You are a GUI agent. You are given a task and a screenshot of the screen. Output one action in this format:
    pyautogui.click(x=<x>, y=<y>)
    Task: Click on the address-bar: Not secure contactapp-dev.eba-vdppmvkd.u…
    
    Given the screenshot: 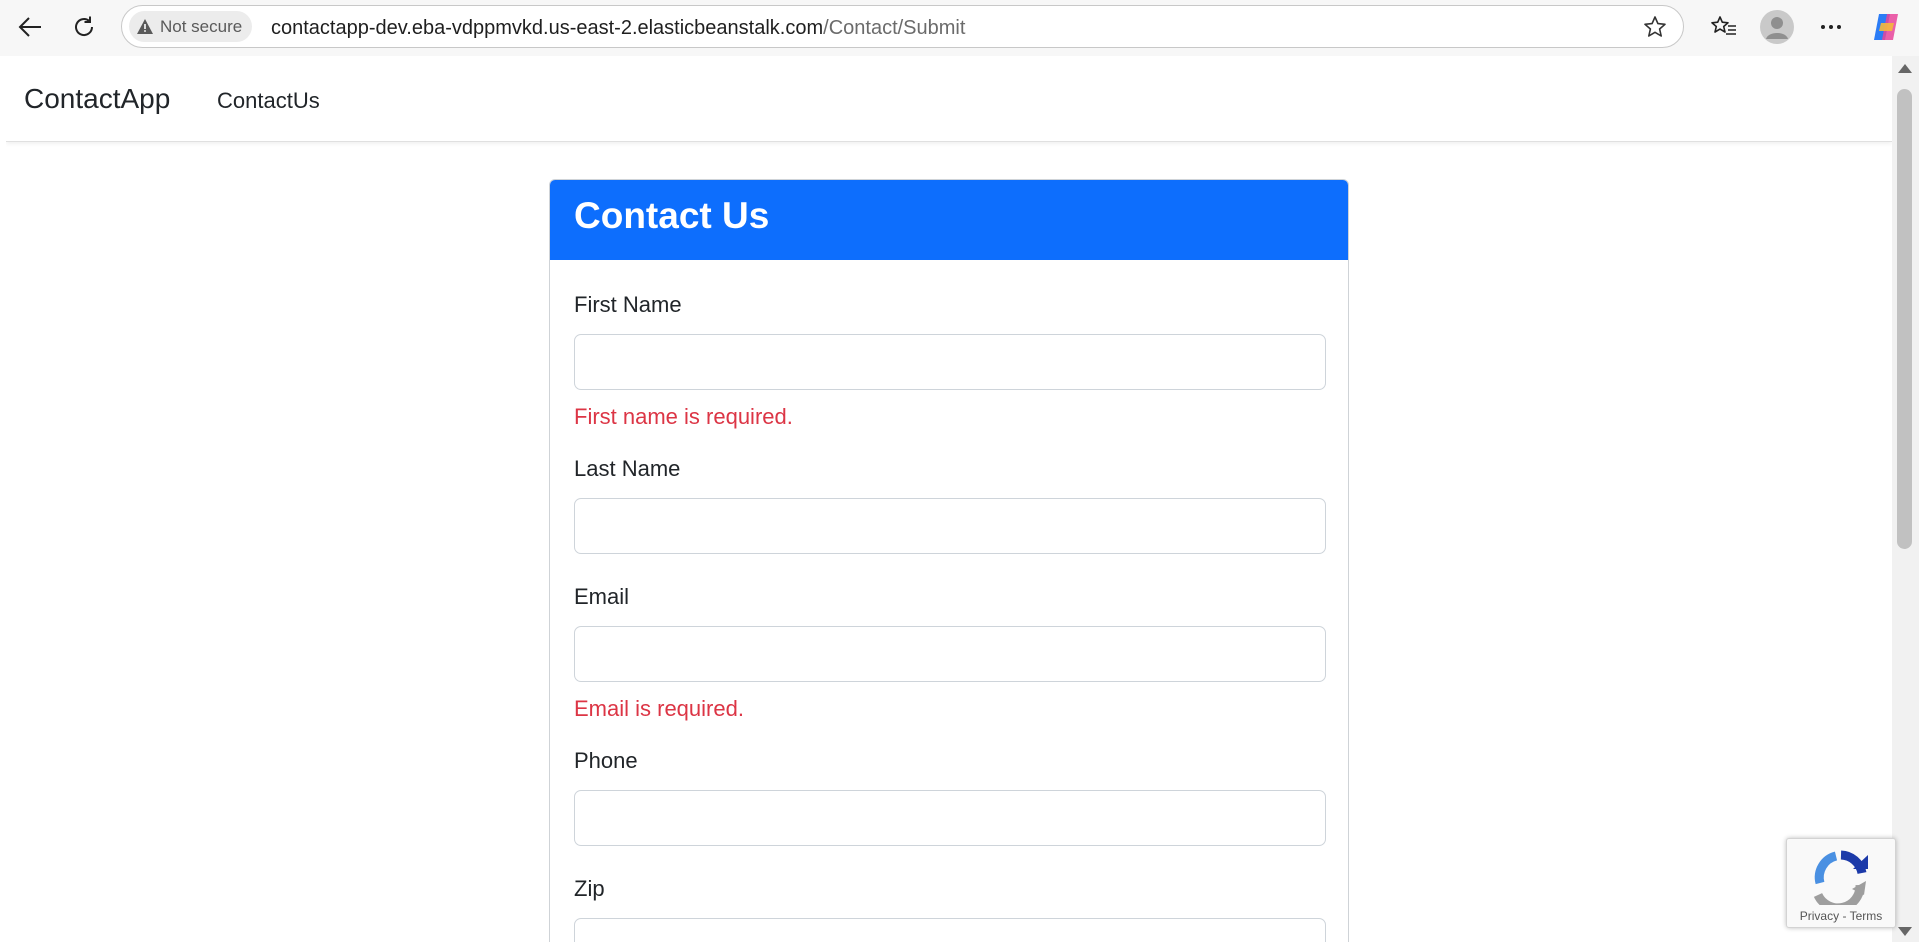 What is the action you would take?
    pyautogui.click(x=902, y=26)
    